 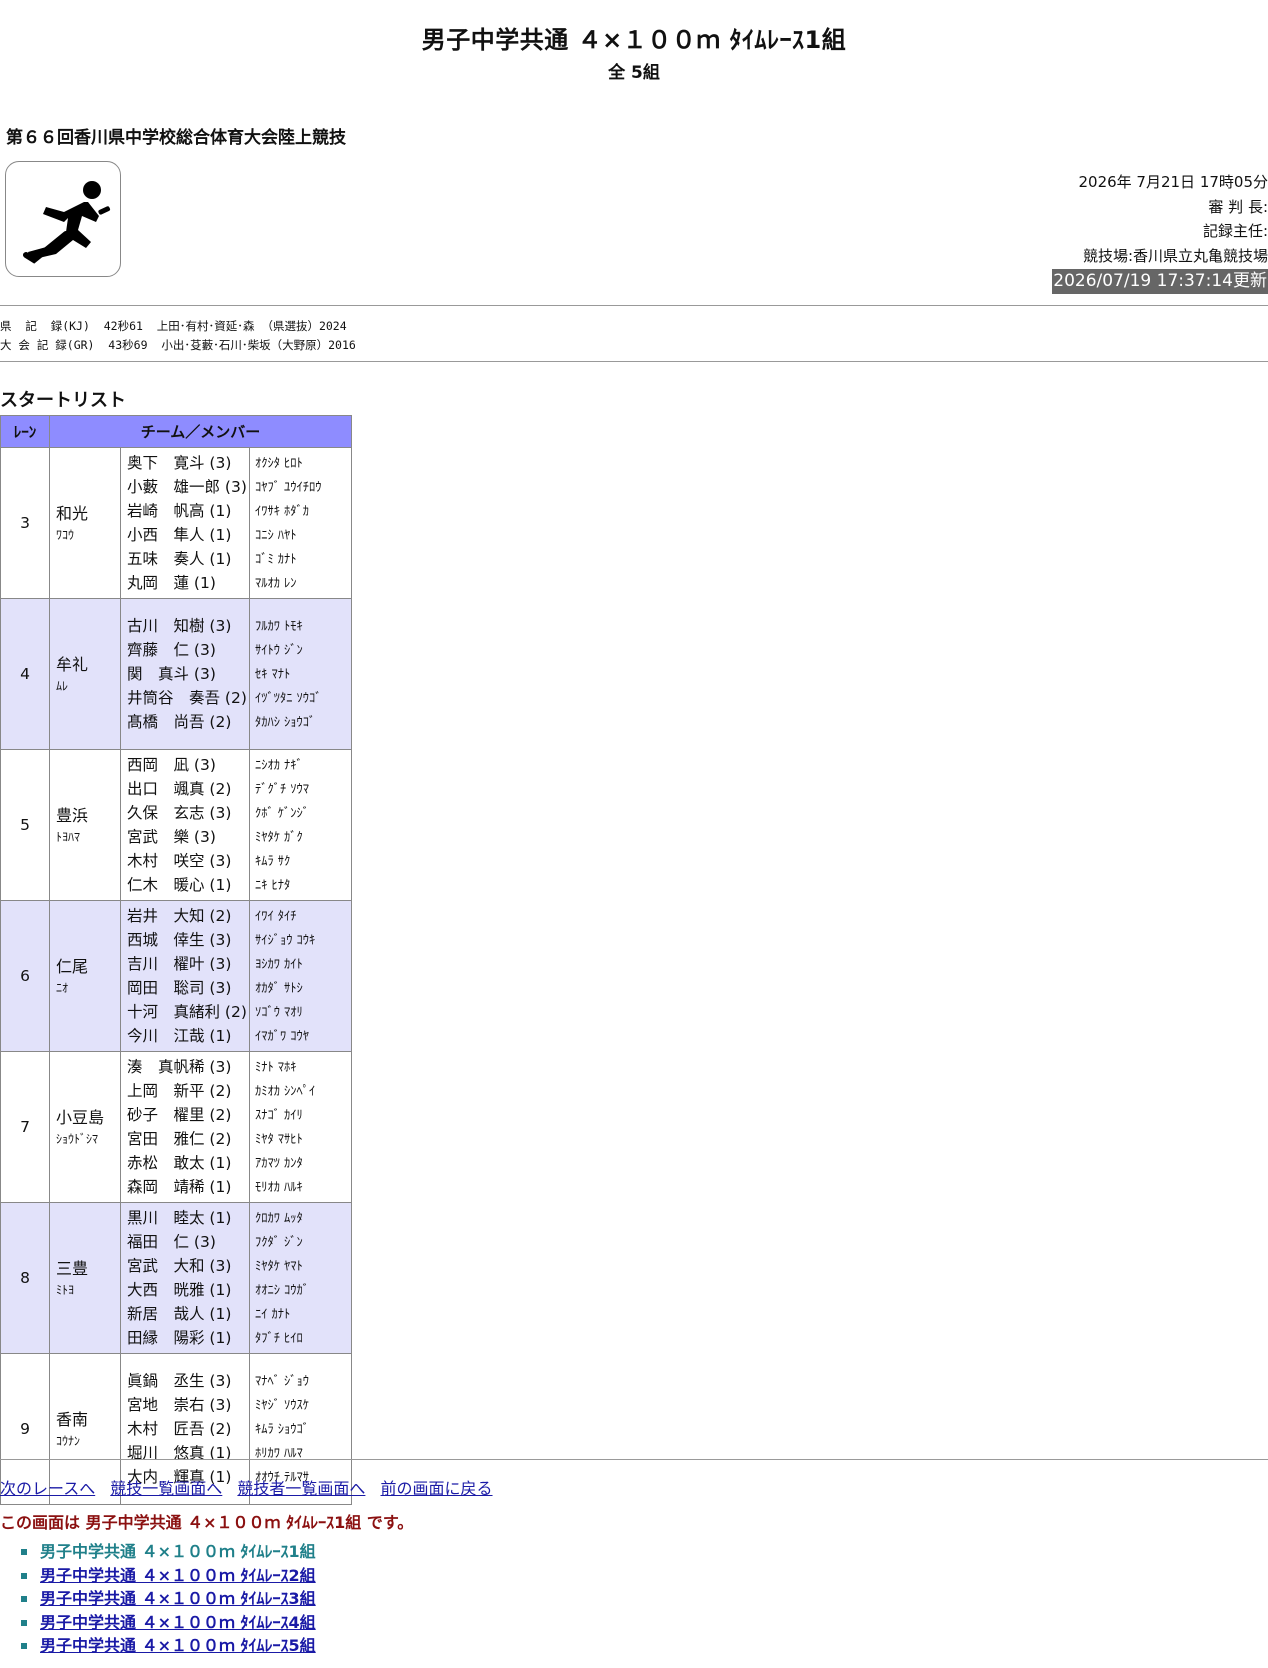 What do you see at coordinates (179, 1218) in the screenshot?
I see `member-name: 黒川 睦太 (1)` at bounding box center [179, 1218].